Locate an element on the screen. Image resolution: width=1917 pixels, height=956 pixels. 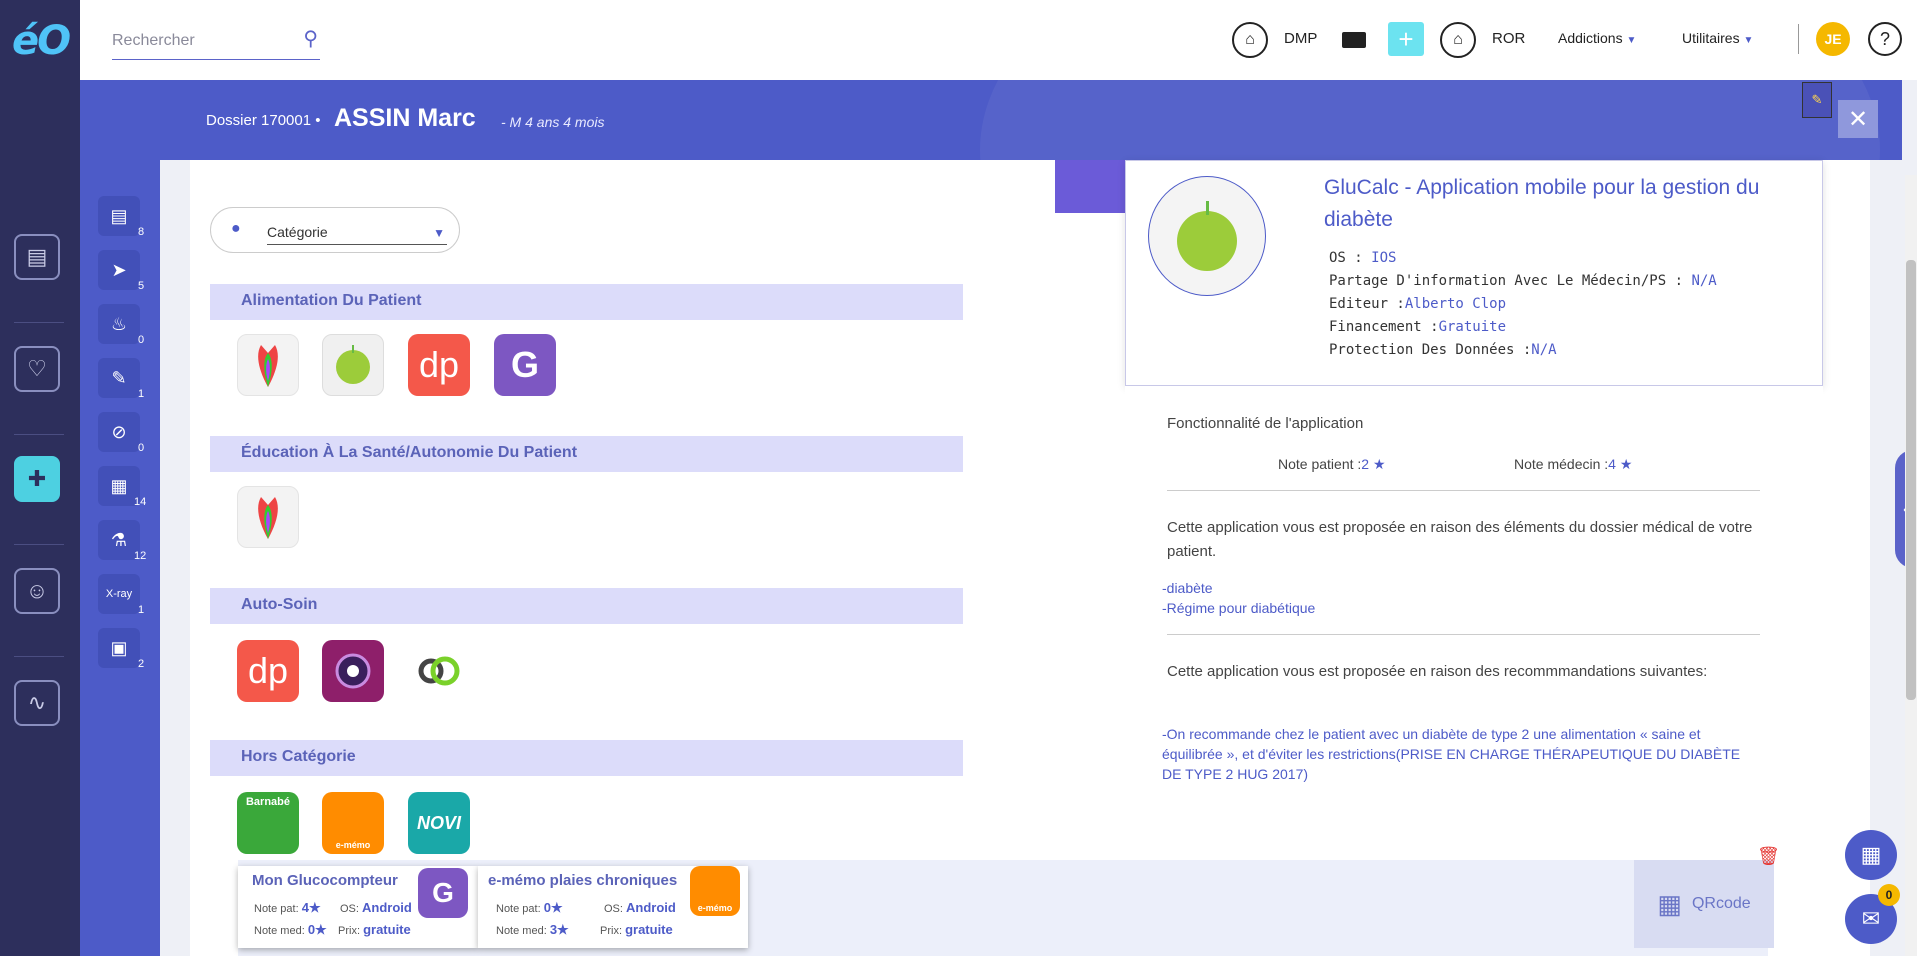
dossier-number: Dossier 170001 • is located at coordinates (263, 120).